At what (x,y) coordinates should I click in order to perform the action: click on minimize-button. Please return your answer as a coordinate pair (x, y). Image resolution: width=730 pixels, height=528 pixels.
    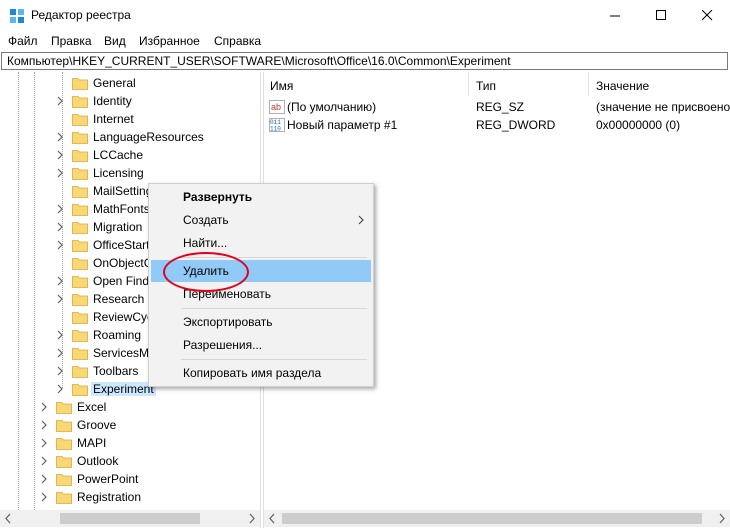
    Looking at the image, I should click on (615, 15).